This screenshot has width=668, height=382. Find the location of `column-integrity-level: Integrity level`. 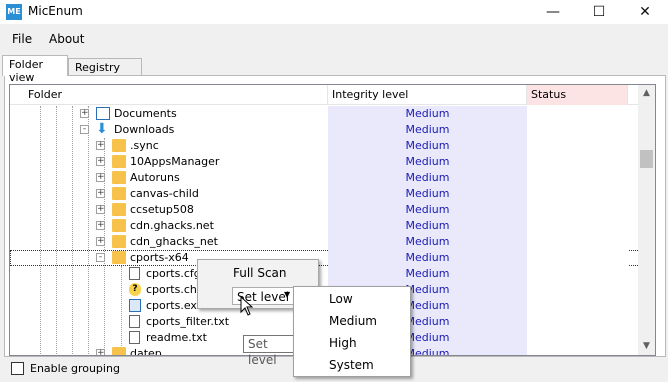

column-integrity-level: Integrity level is located at coordinates (427, 95).